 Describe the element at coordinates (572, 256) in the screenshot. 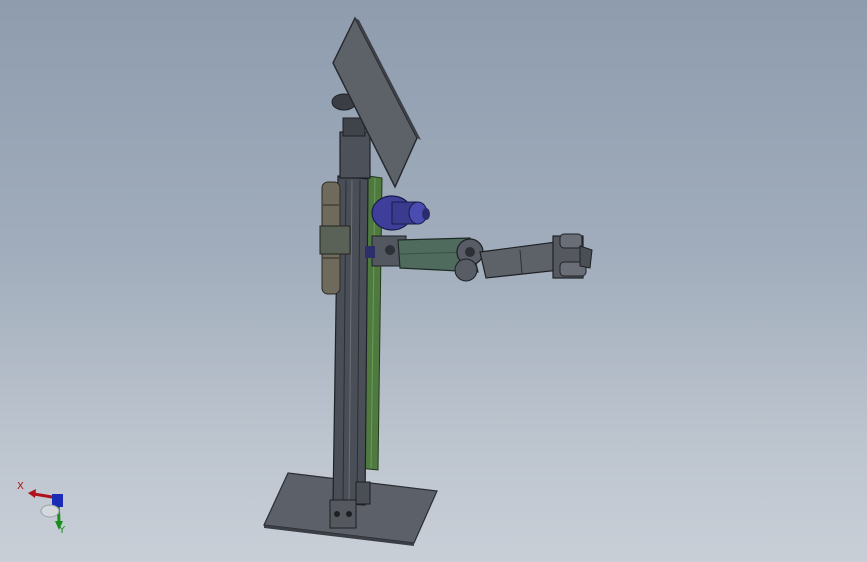

I see `gripper` at that location.